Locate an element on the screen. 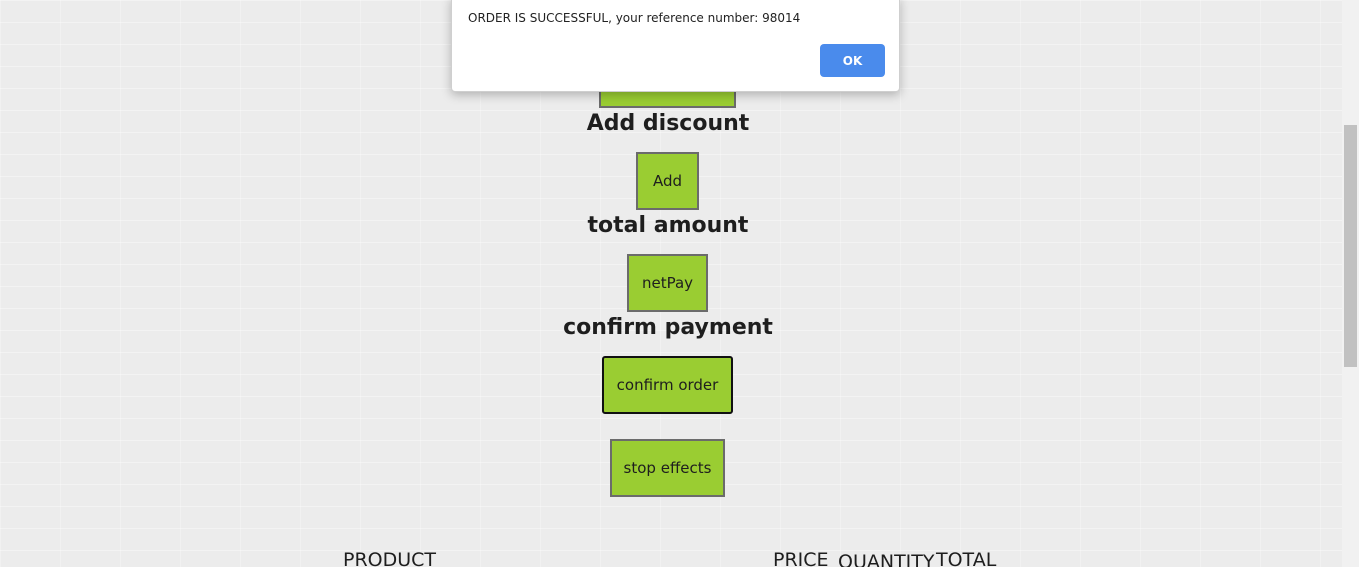 The height and width of the screenshot is (567, 1359). confirm-payment-heading: confirm payment is located at coordinates (668, 327).